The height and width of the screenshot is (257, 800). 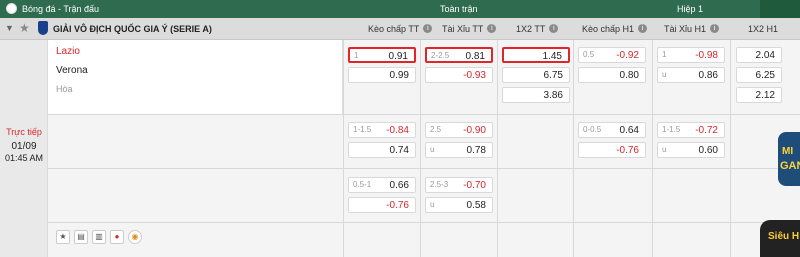 I want to click on odds-cell-hcp-ft-away: 0.74, so click(x=382, y=150).